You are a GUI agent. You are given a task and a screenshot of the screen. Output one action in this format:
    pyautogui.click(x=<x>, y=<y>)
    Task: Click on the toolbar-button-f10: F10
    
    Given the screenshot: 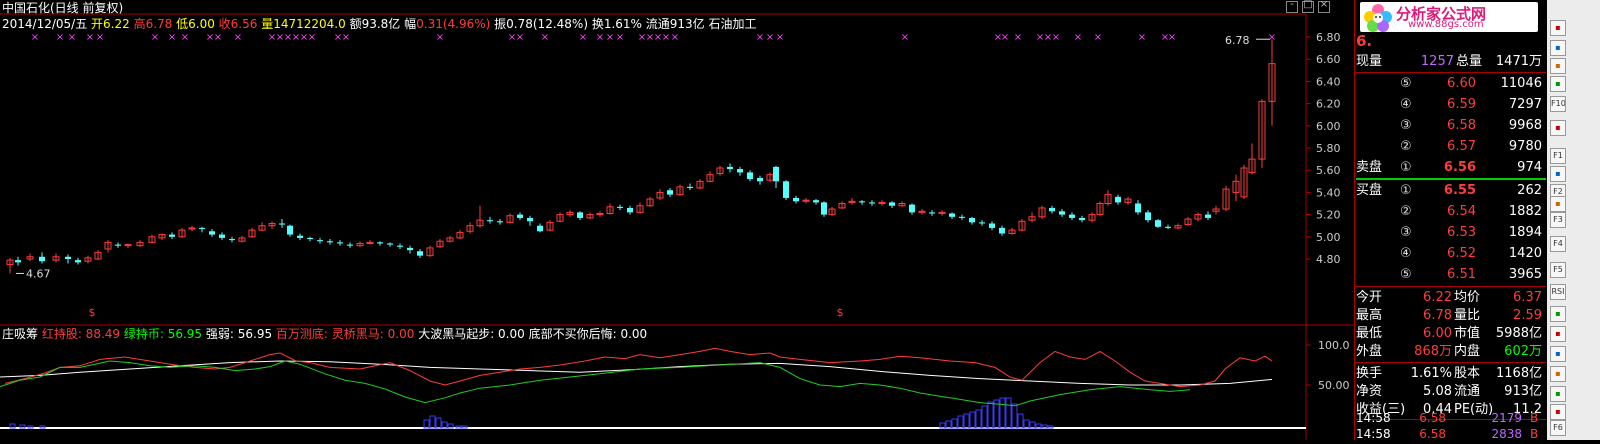 What is the action you would take?
    pyautogui.click(x=1558, y=104)
    